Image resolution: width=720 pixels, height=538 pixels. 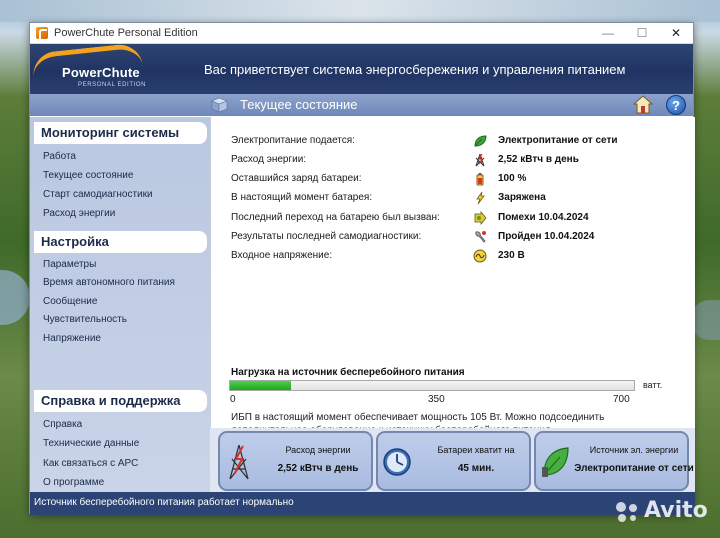 What do you see at coordinates (326, 236) in the screenshot?
I see `self-test-label: Результаты последней самодиагностики:` at bounding box center [326, 236].